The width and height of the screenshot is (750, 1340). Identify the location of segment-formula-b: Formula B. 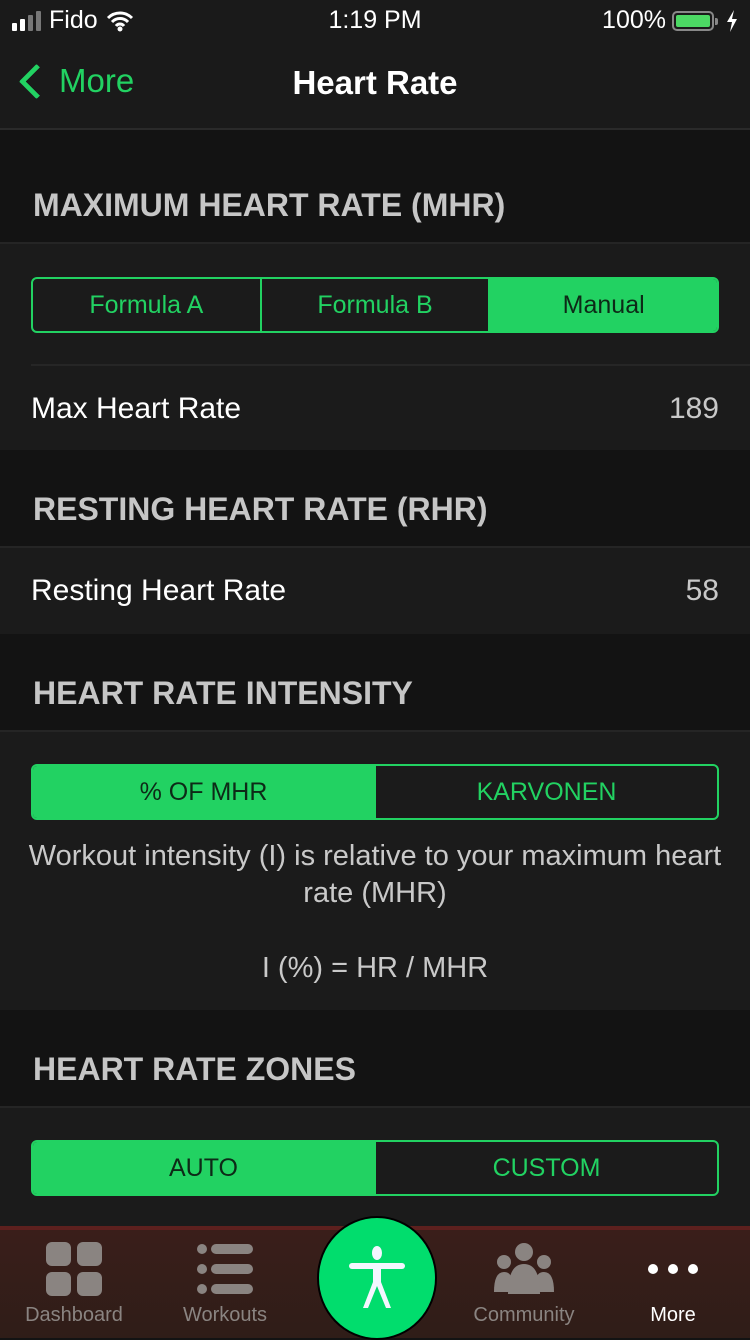
(374, 305).